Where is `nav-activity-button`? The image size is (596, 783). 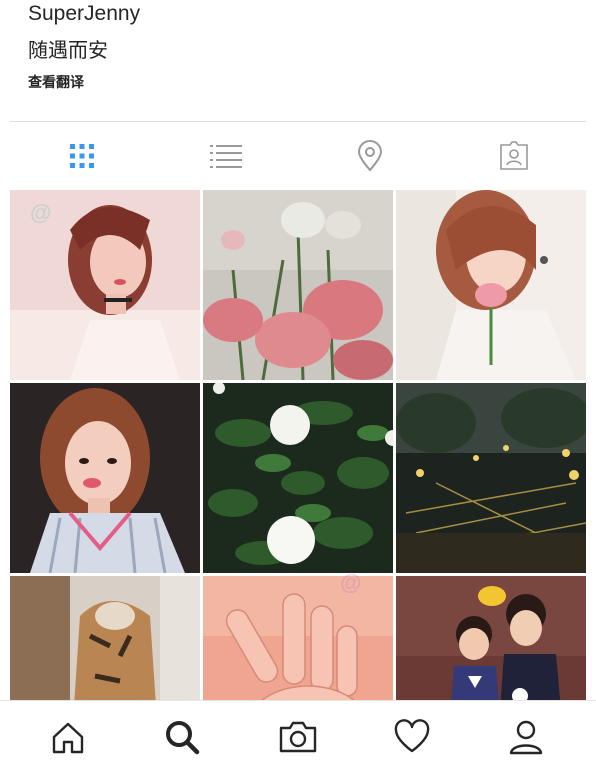
nav-activity-button is located at coordinates (412, 737).